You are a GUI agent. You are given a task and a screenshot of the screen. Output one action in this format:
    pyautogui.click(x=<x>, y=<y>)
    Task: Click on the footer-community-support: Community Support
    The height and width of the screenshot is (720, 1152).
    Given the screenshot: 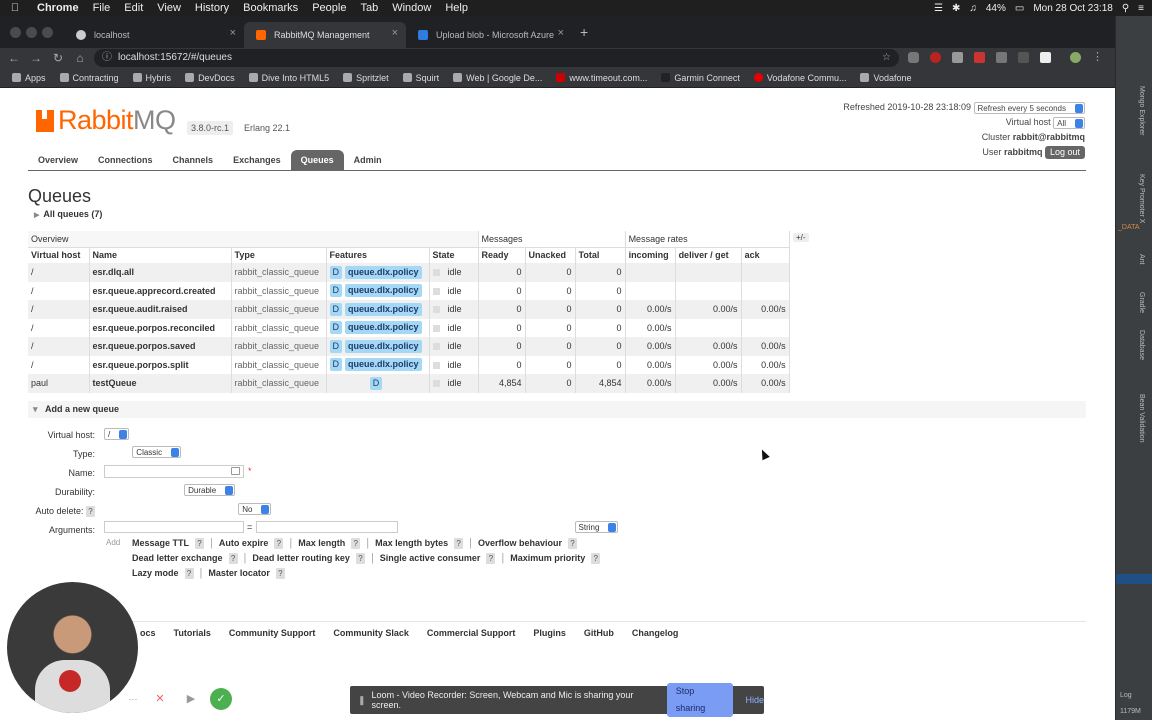 What is the action you would take?
    pyautogui.click(x=272, y=633)
    